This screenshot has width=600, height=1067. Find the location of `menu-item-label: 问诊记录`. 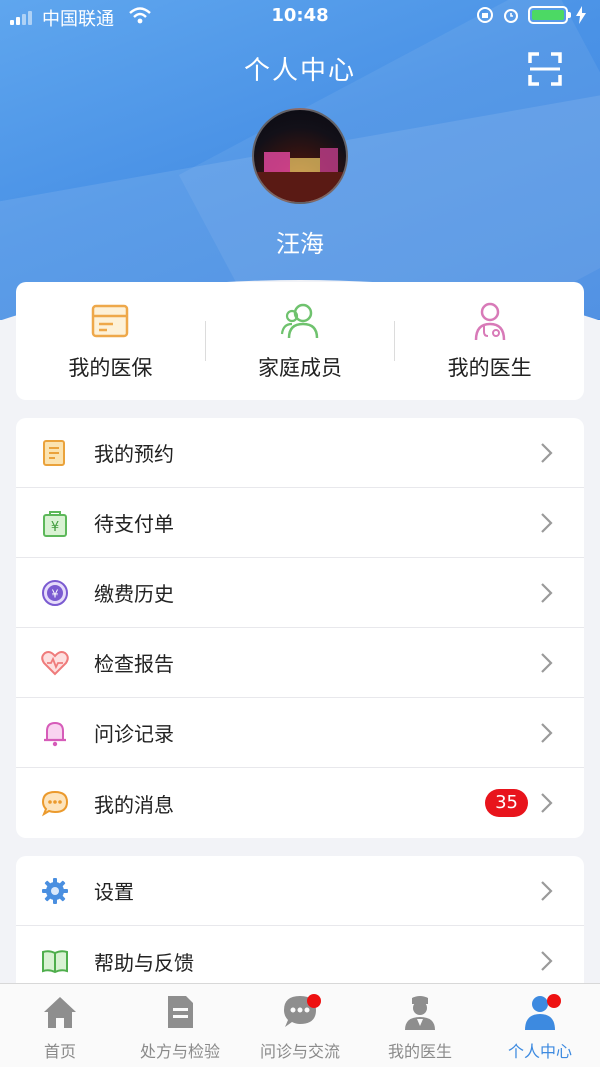

menu-item-label: 问诊记录 is located at coordinates (134, 734).